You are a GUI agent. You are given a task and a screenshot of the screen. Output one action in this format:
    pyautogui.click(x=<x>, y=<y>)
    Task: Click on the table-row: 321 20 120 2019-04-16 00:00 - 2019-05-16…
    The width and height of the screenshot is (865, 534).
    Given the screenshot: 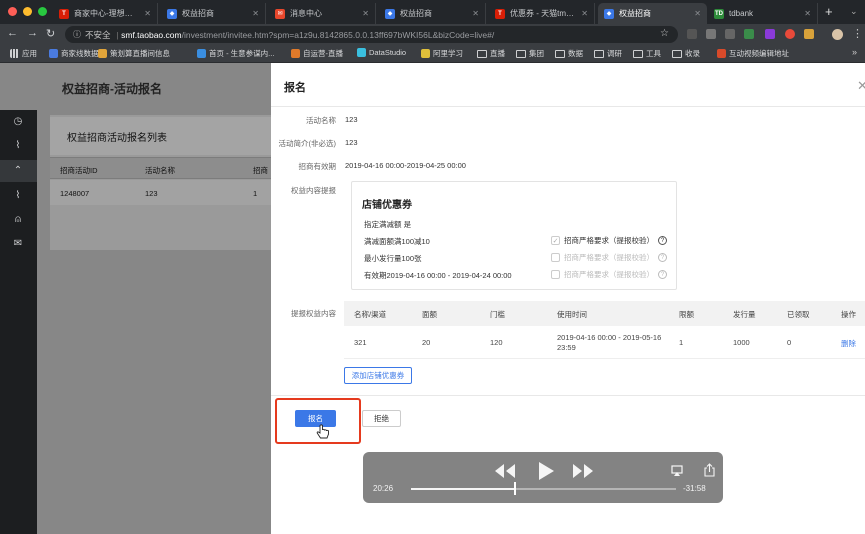 What is the action you would take?
    pyautogui.click(x=604, y=342)
    